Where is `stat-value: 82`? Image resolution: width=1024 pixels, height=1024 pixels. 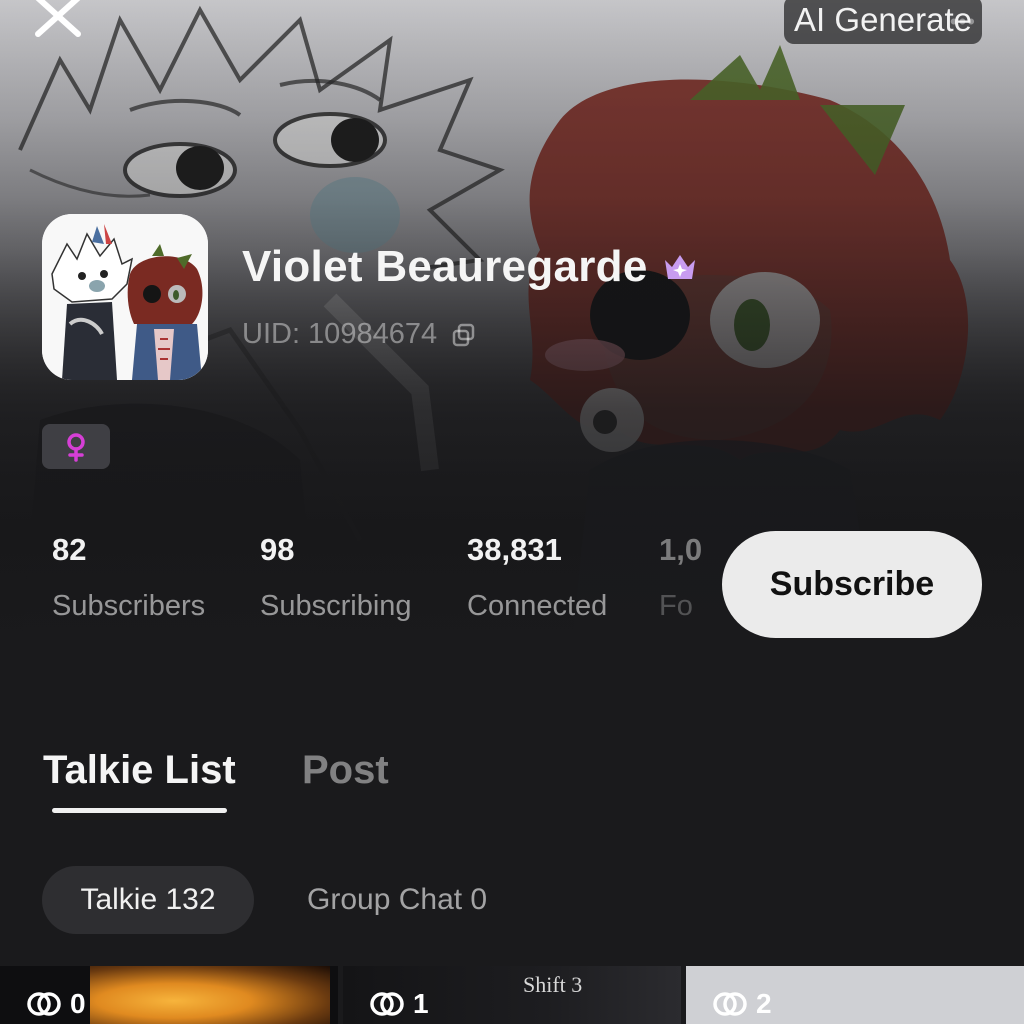
stat-value: 82 is located at coordinates (69, 549).